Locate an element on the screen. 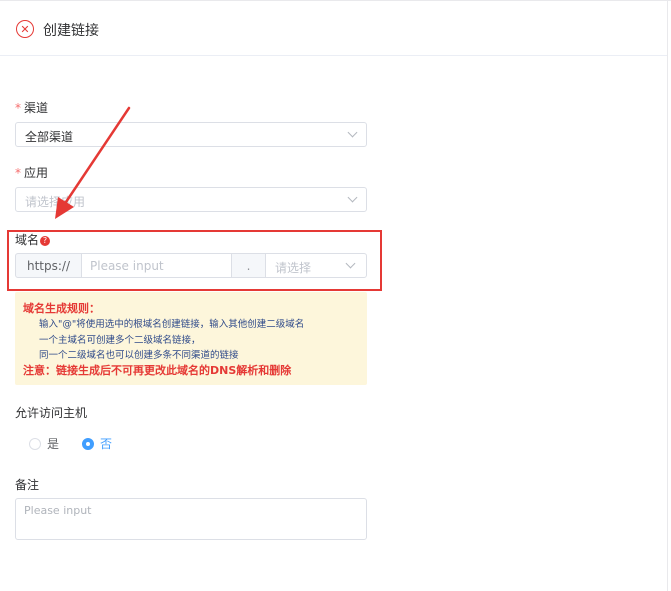 The width and height of the screenshot is (671, 591). channel-label: * 渠道 is located at coordinates (31, 107).